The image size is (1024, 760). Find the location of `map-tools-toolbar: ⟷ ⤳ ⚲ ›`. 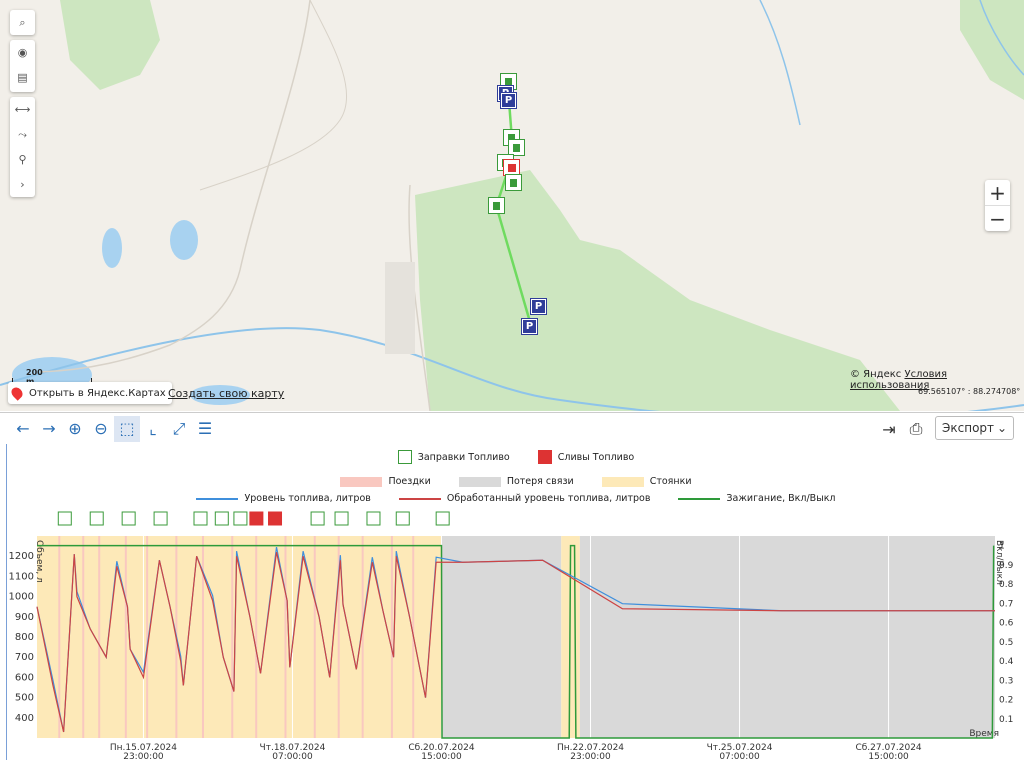

map-tools-toolbar: ⟷ ⤳ ⚲ › is located at coordinates (22, 147).